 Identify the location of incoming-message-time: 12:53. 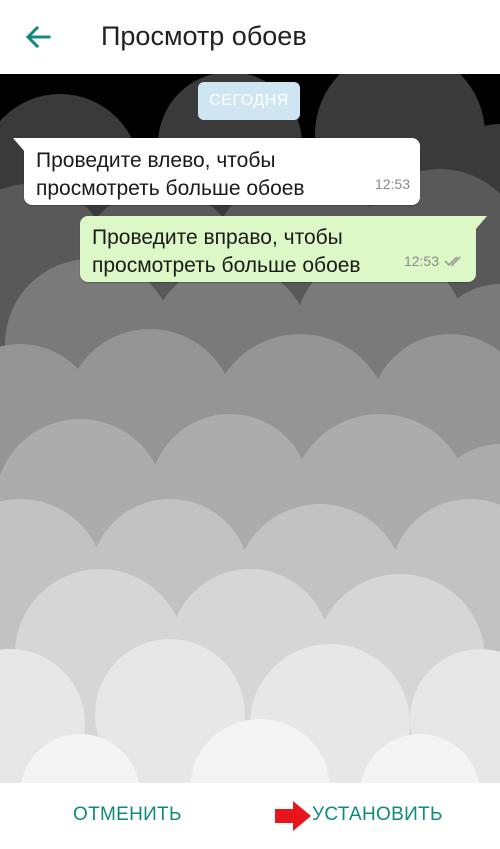
(392, 184).